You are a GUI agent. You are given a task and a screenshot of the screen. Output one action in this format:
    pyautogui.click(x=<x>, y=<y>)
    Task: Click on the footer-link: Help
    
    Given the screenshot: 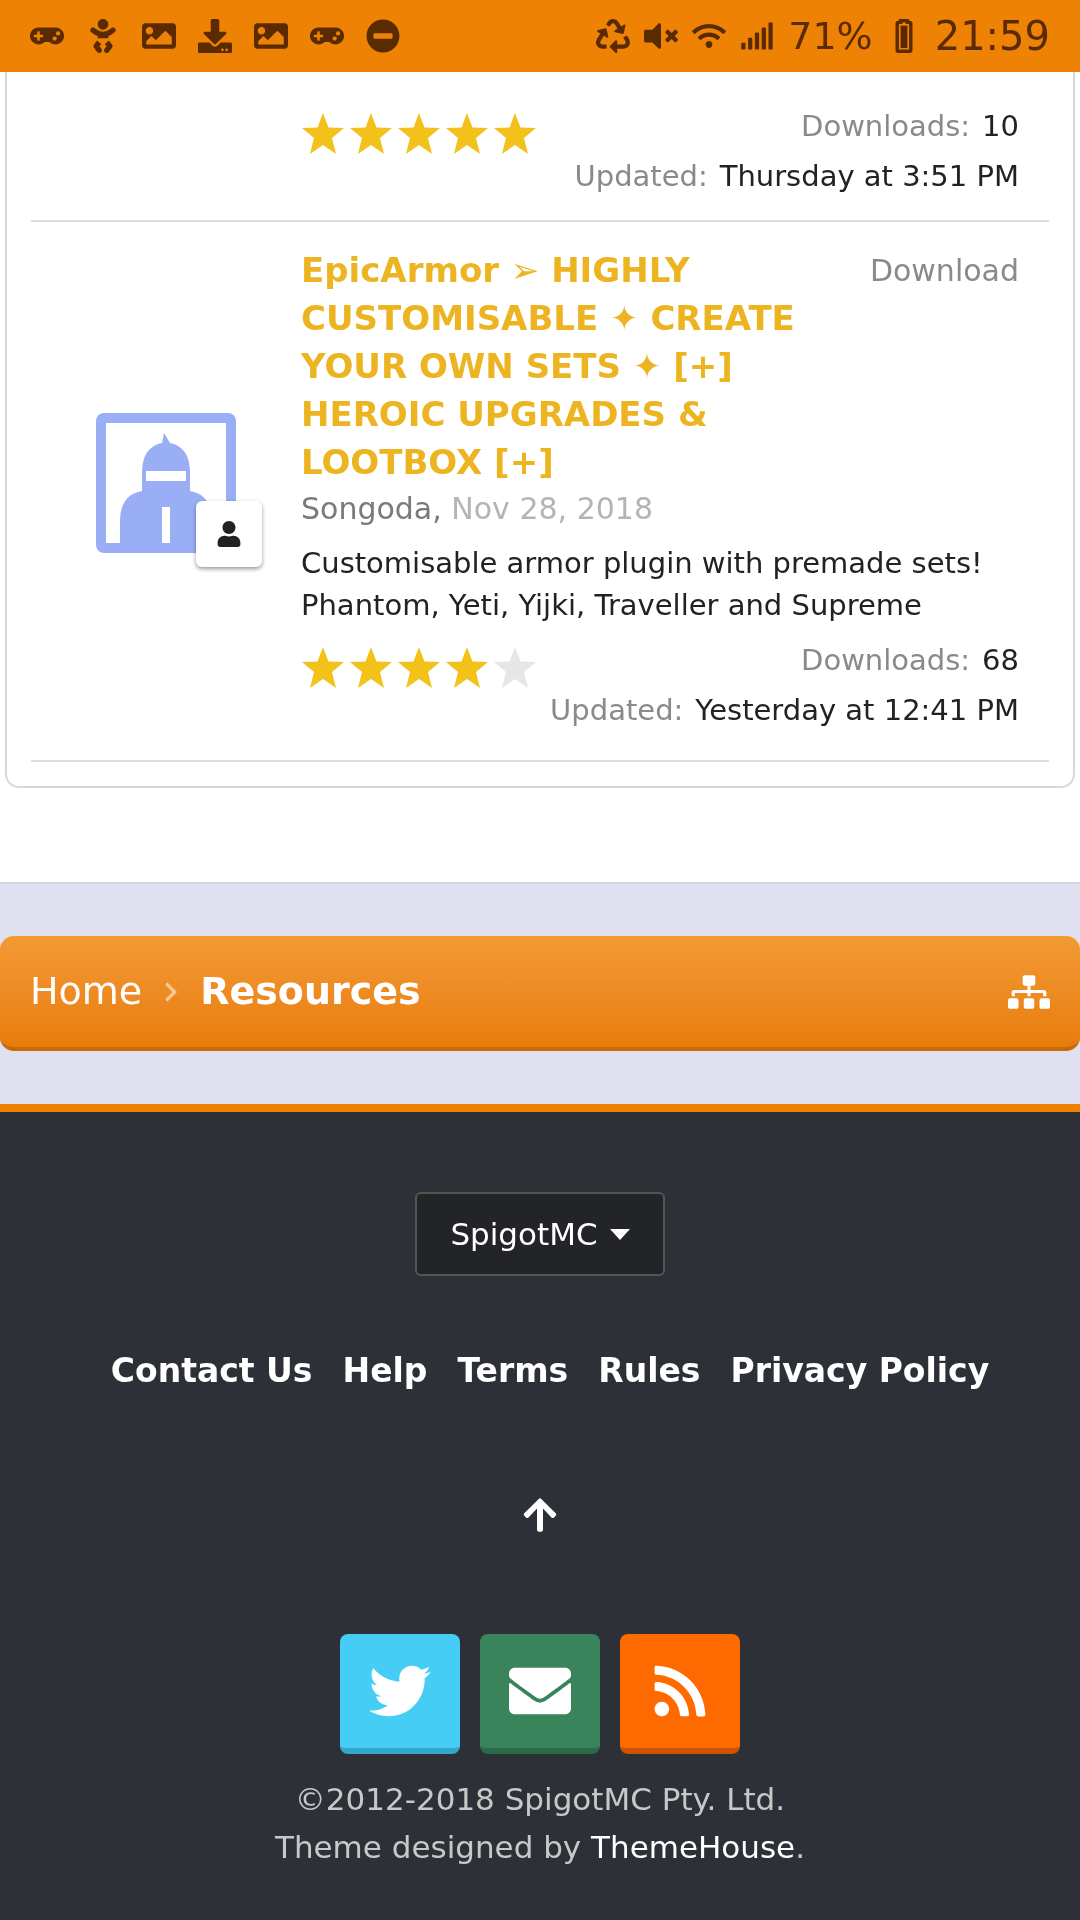 What is the action you would take?
    pyautogui.click(x=385, y=1371)
    